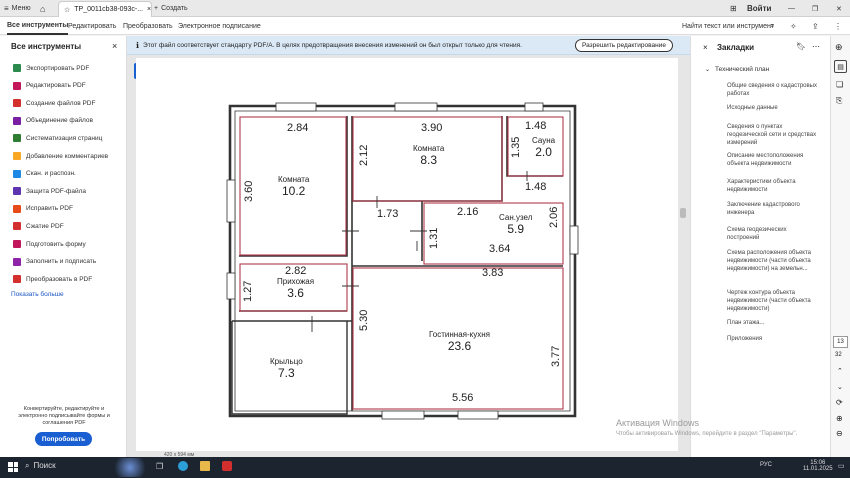 This screenshot has width=850, height=478. Describe the element at coordinates (772, 26) in the screenshot. I see `search-icon: ⌕` at that location.